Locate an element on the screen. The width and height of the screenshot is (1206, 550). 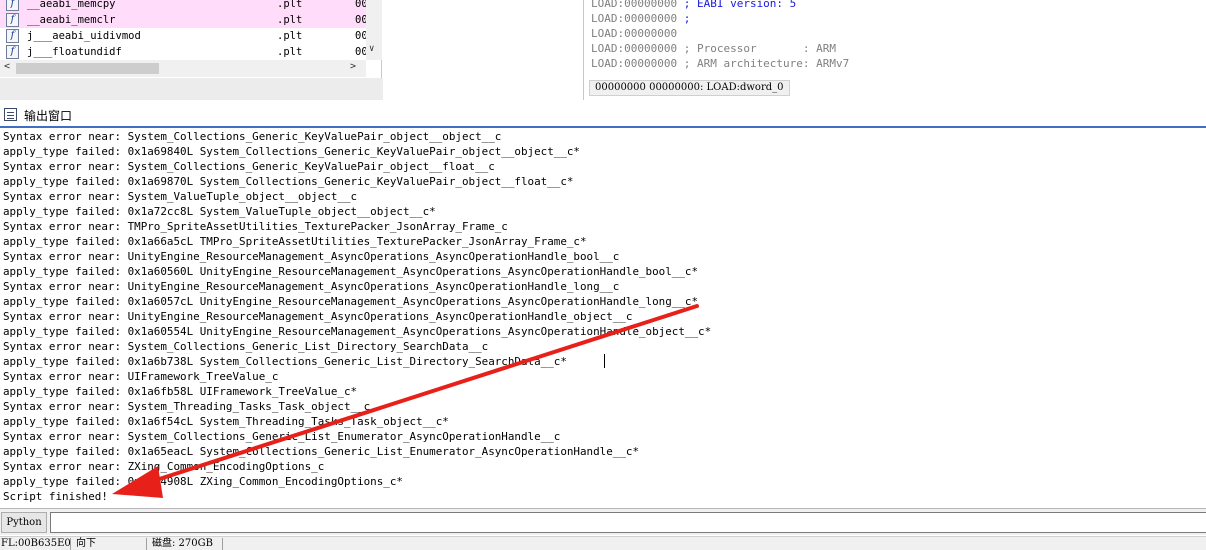
function-list-vertical-scrollbar: ∨ is located at coordinates (374, 30).